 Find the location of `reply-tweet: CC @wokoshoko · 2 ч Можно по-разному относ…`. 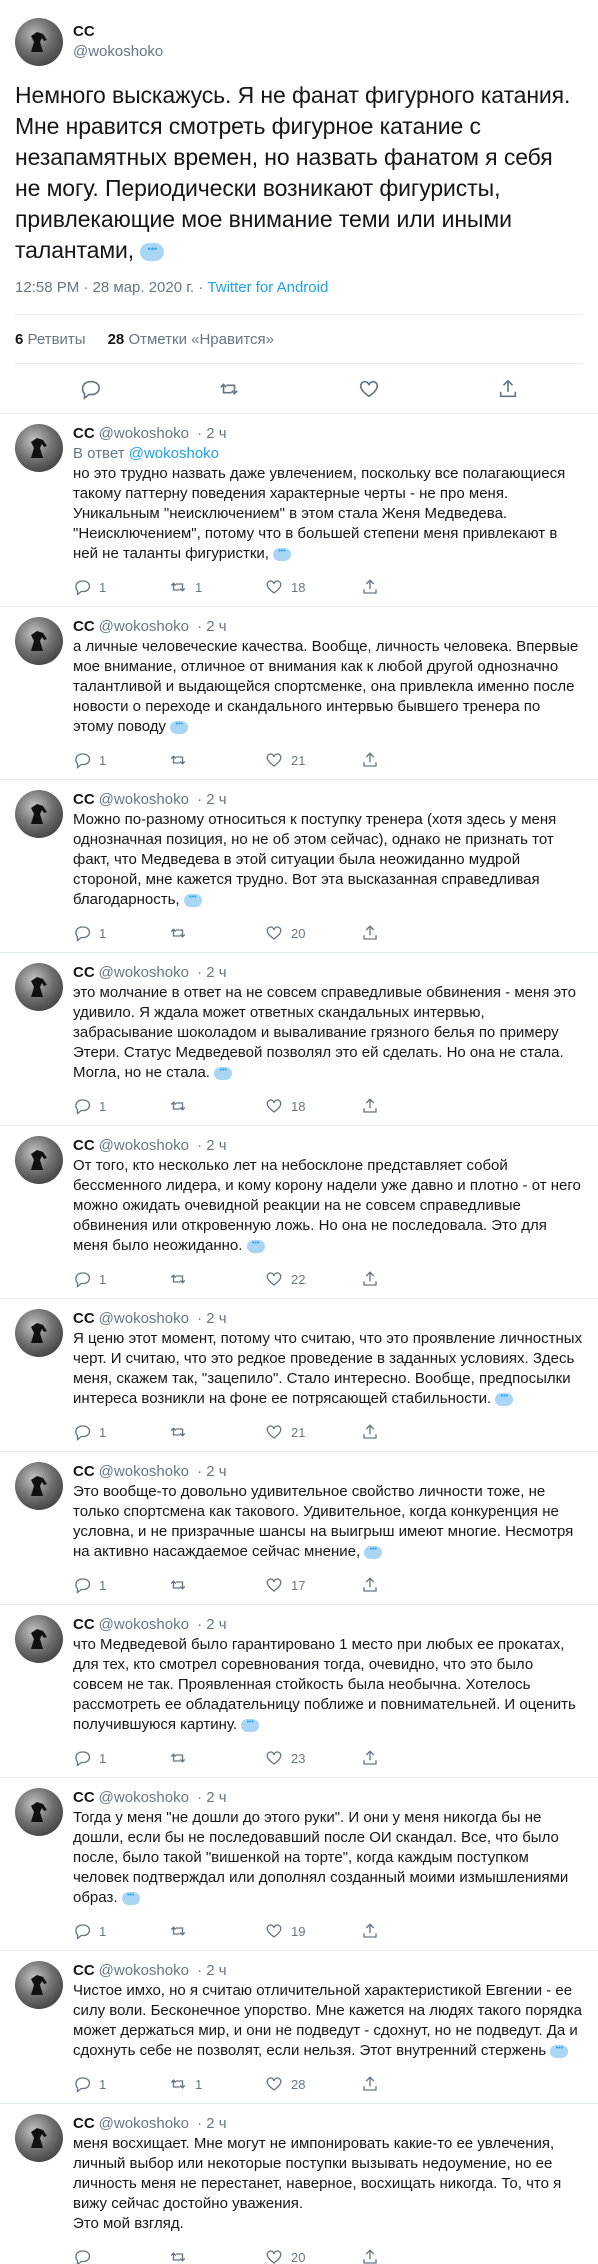

reply-tweet: CC @wokoshoko · 2 ч Можно по-разному относ… is located at coordinates (299, 866).